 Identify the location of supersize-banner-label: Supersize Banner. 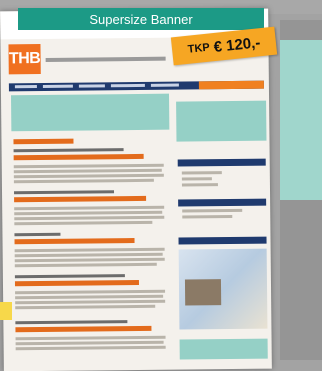
(141, 19).